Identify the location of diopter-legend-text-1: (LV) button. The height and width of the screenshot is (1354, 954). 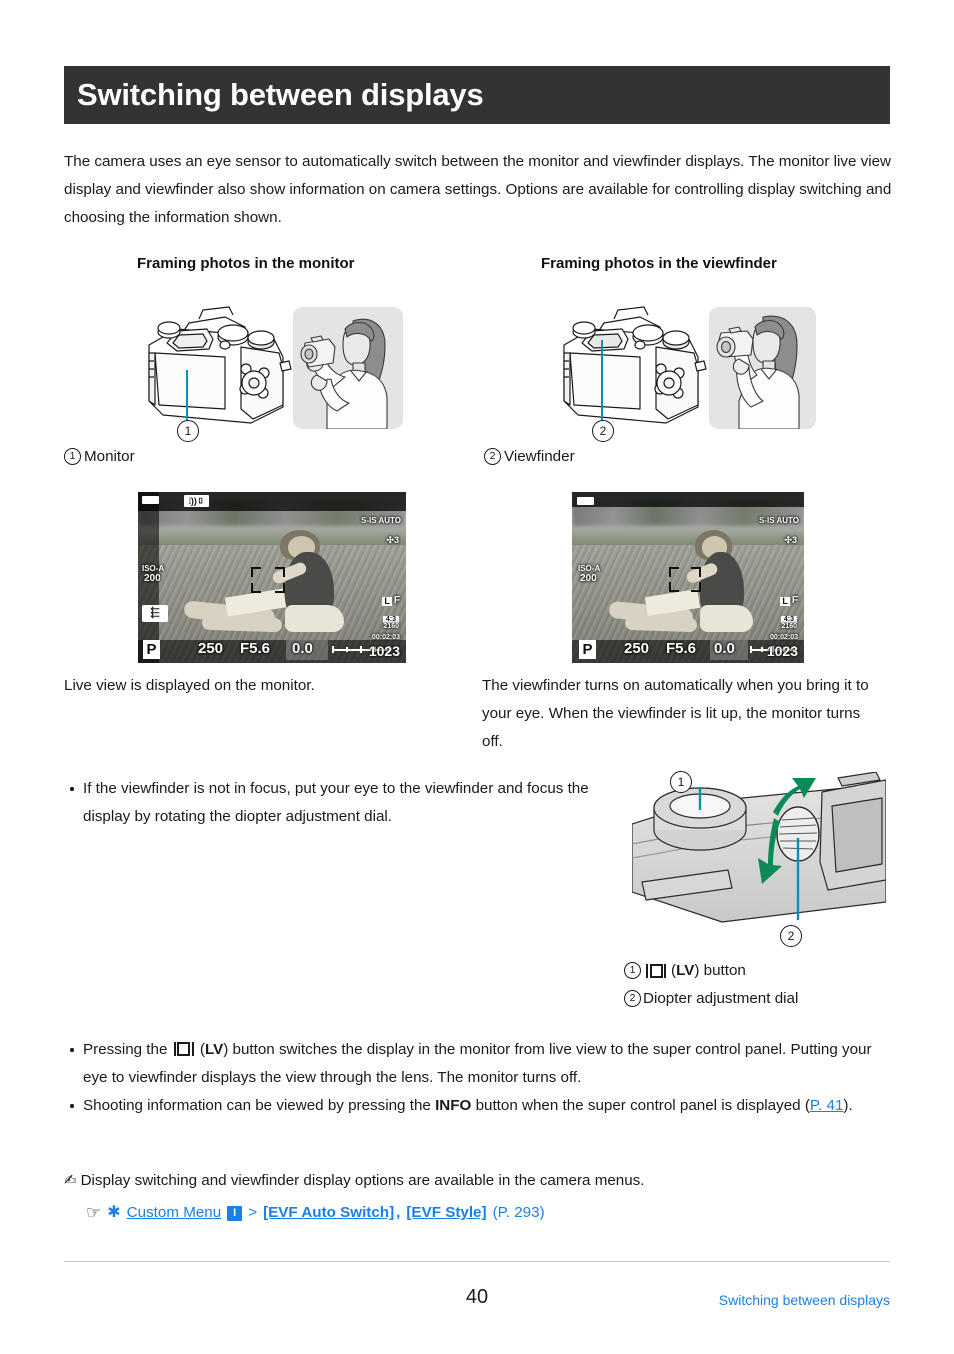
(708, 970).